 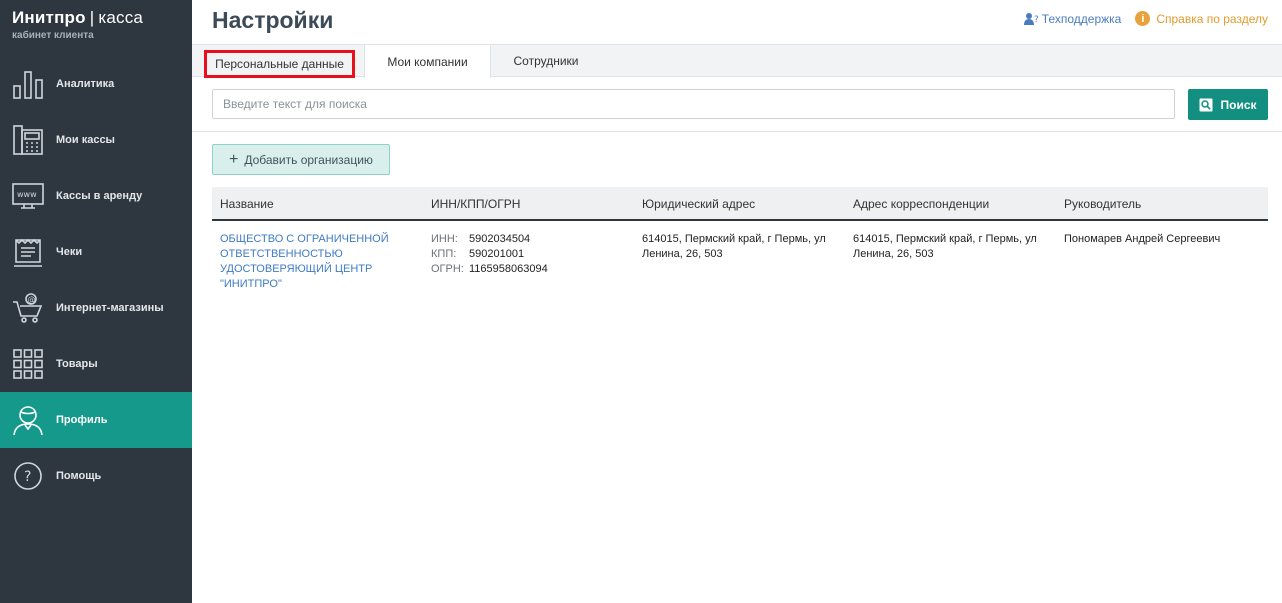 I want to click on column-header-director: Руководитель, so click(x=1164, y=204).